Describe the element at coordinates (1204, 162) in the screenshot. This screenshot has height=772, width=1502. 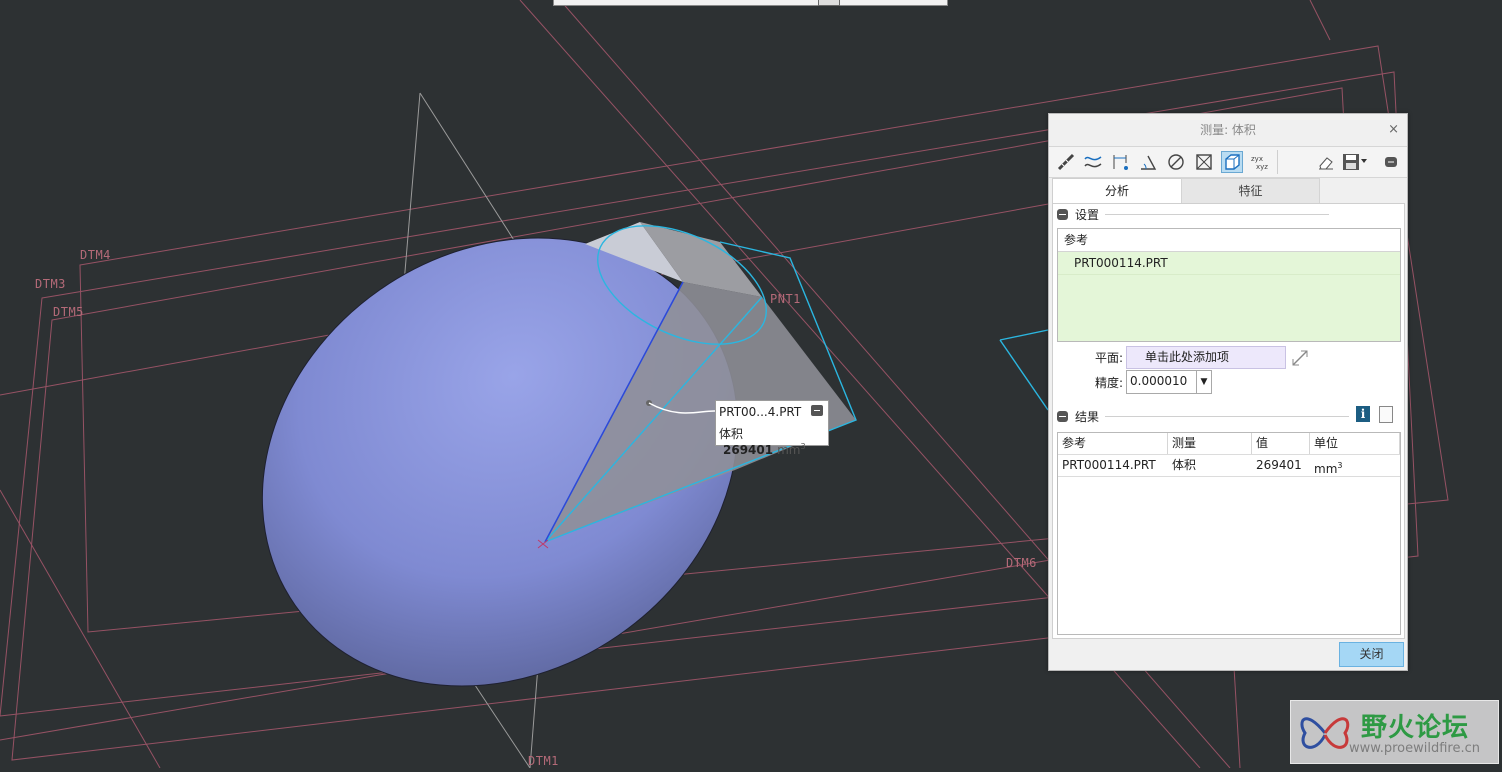
I see `area-icon` at that location.